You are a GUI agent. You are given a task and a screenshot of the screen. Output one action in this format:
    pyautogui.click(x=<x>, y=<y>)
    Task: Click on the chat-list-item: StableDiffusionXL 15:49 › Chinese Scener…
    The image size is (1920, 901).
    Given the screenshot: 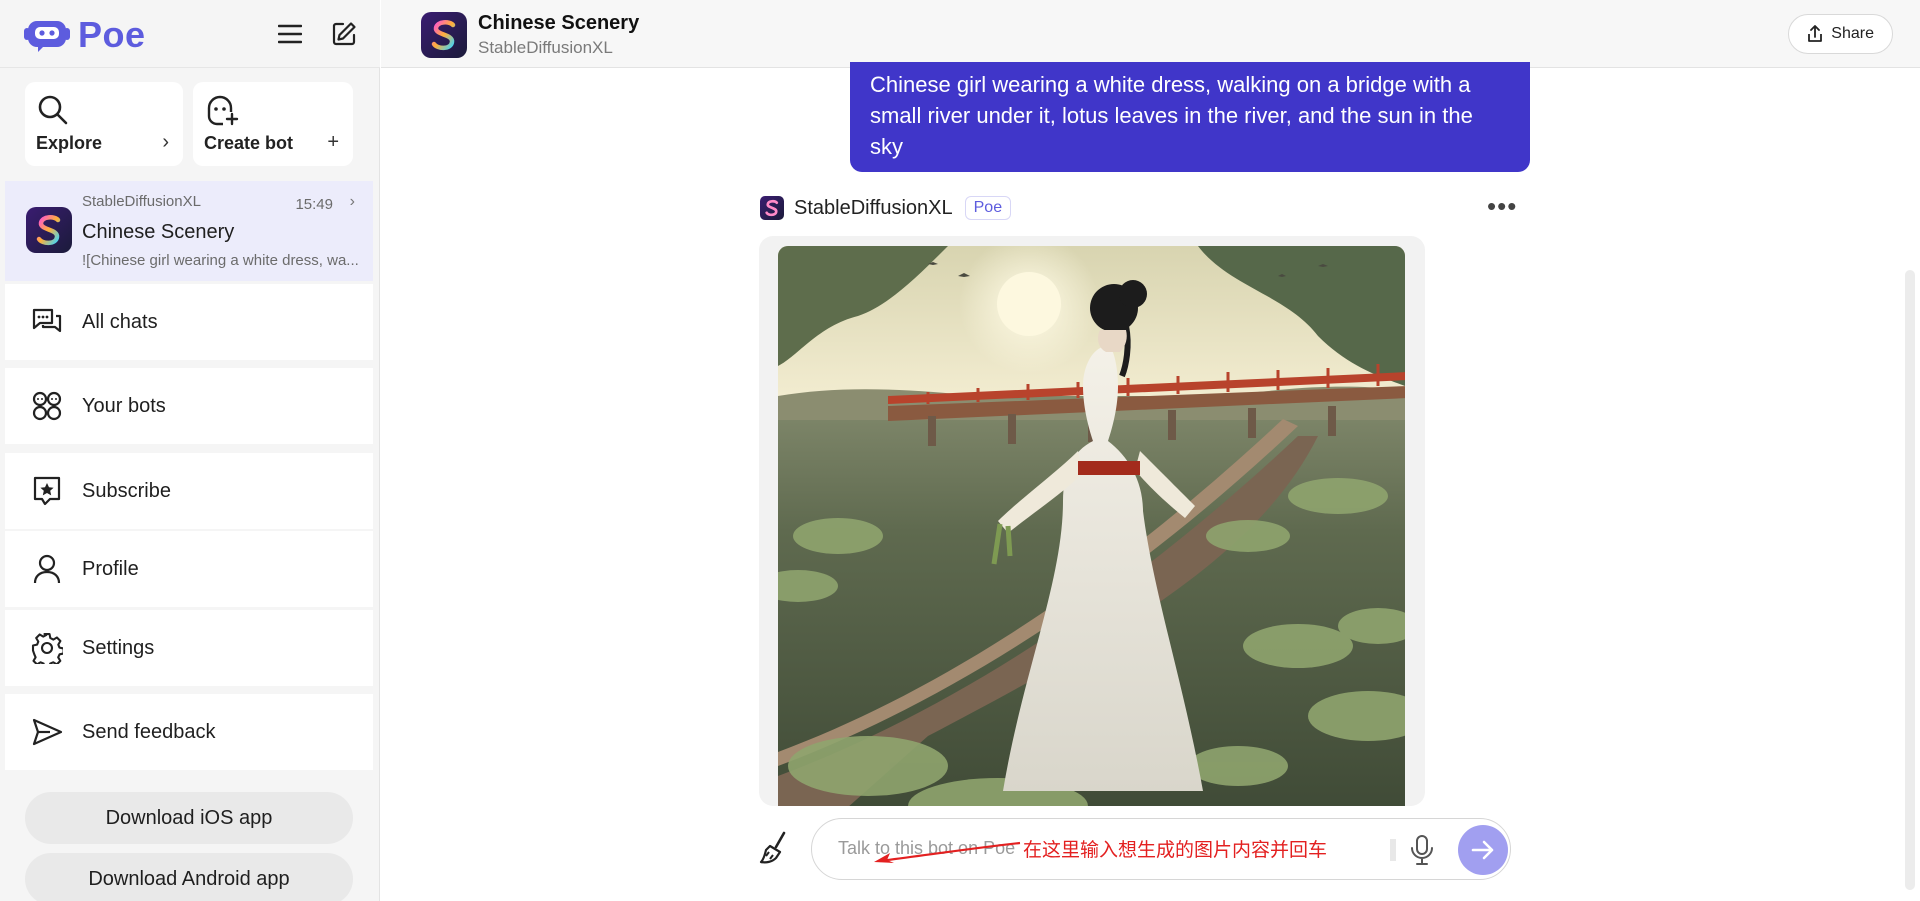 What is the action you would take?
    pyautogui.click(x=189, y=231)
    